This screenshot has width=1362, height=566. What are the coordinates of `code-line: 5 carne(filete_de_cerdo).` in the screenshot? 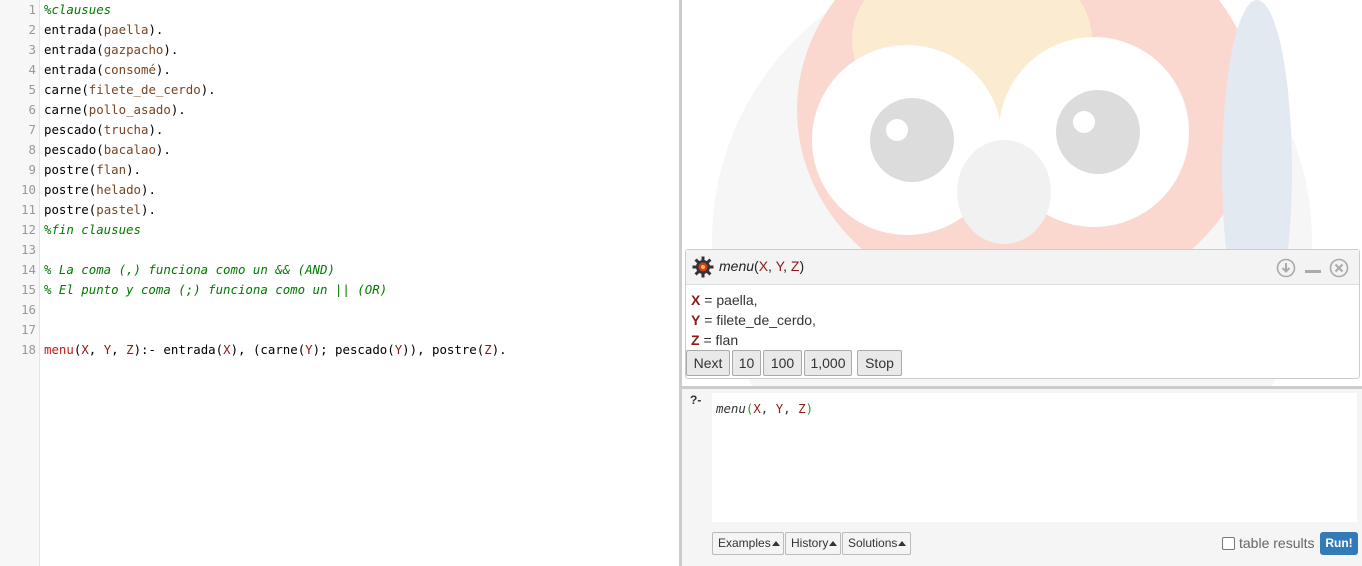 It's located at (339, 90).